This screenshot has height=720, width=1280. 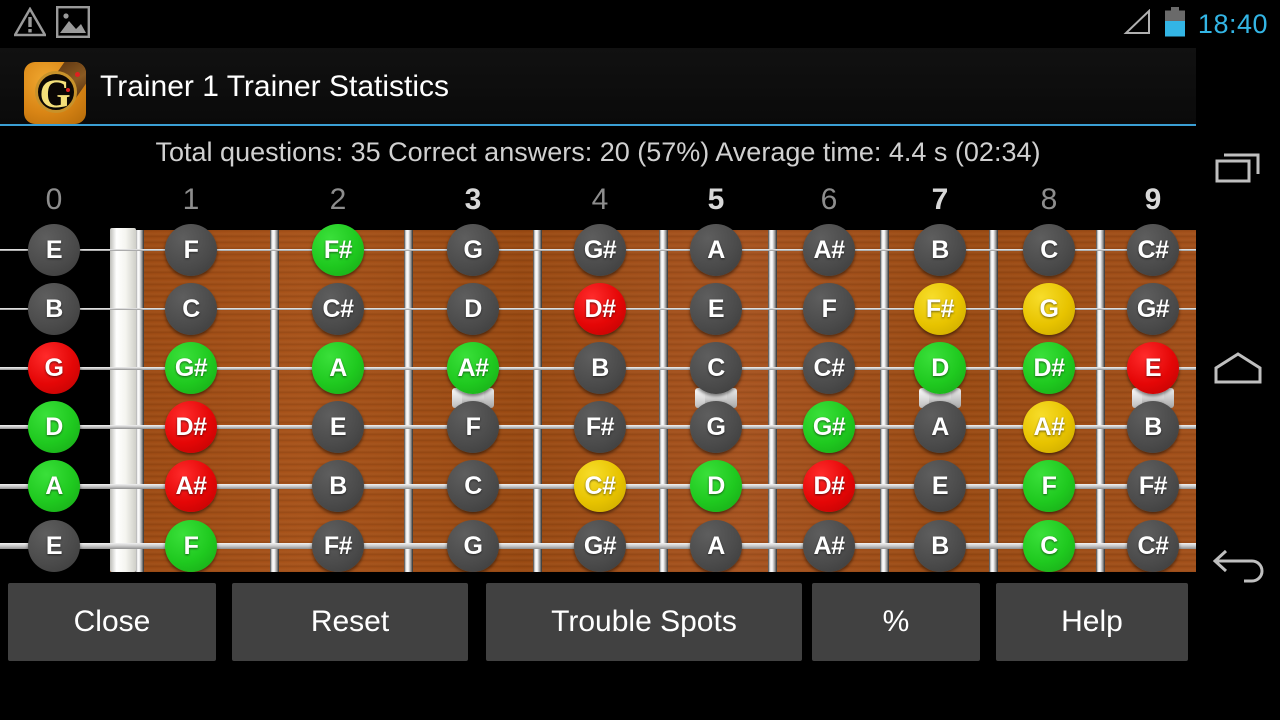 What do you see at coordinates (940, 486) in the screenshot?
I see `note-string5-fret7: E` at bounding box center [940, 486].